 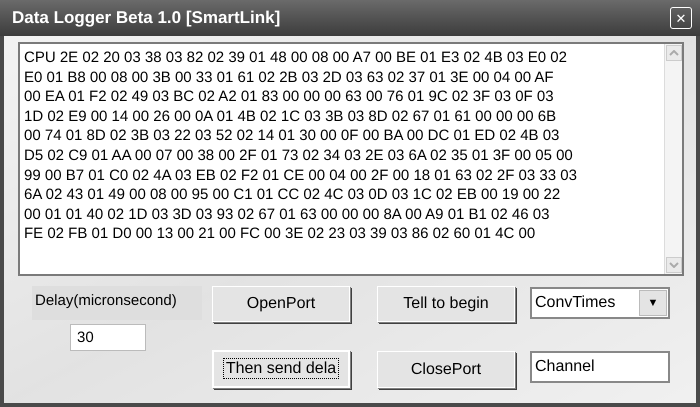 I want to click on scrollbar, so click(x=673, y=159).